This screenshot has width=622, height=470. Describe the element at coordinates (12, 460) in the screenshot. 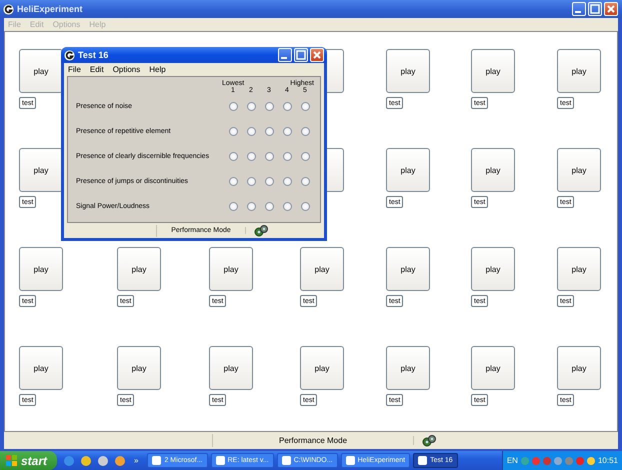

I see `windows-flag-icon` at that location.